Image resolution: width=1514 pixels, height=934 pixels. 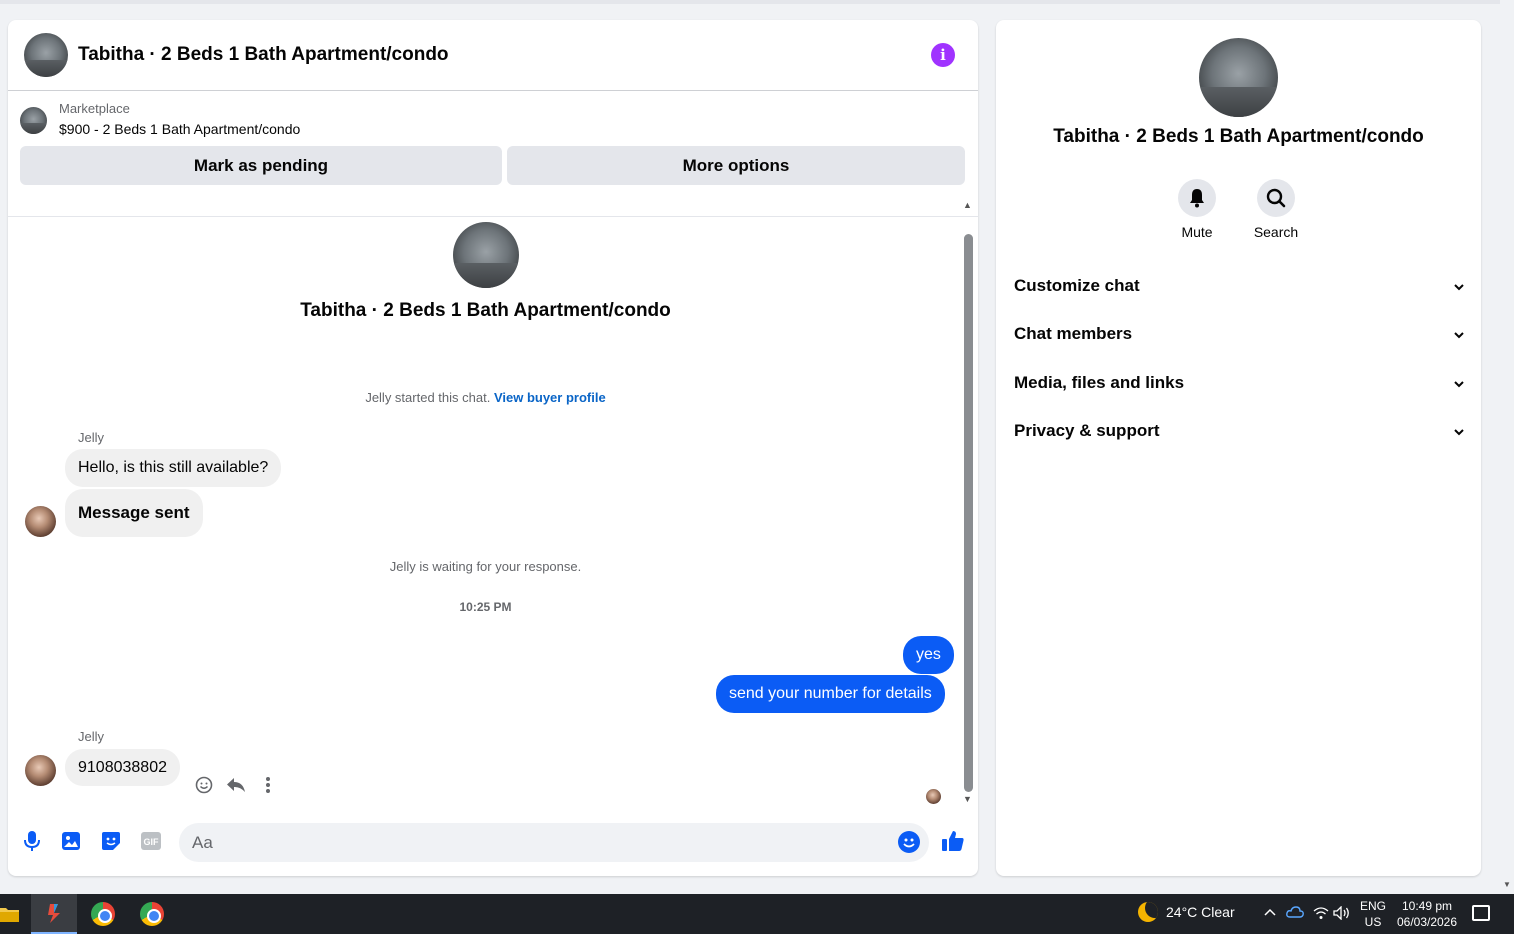 I want to click on chat-title: Tabitha · 2 Beds 1 Bath Apartment/condo, so click(x=263, y=55).